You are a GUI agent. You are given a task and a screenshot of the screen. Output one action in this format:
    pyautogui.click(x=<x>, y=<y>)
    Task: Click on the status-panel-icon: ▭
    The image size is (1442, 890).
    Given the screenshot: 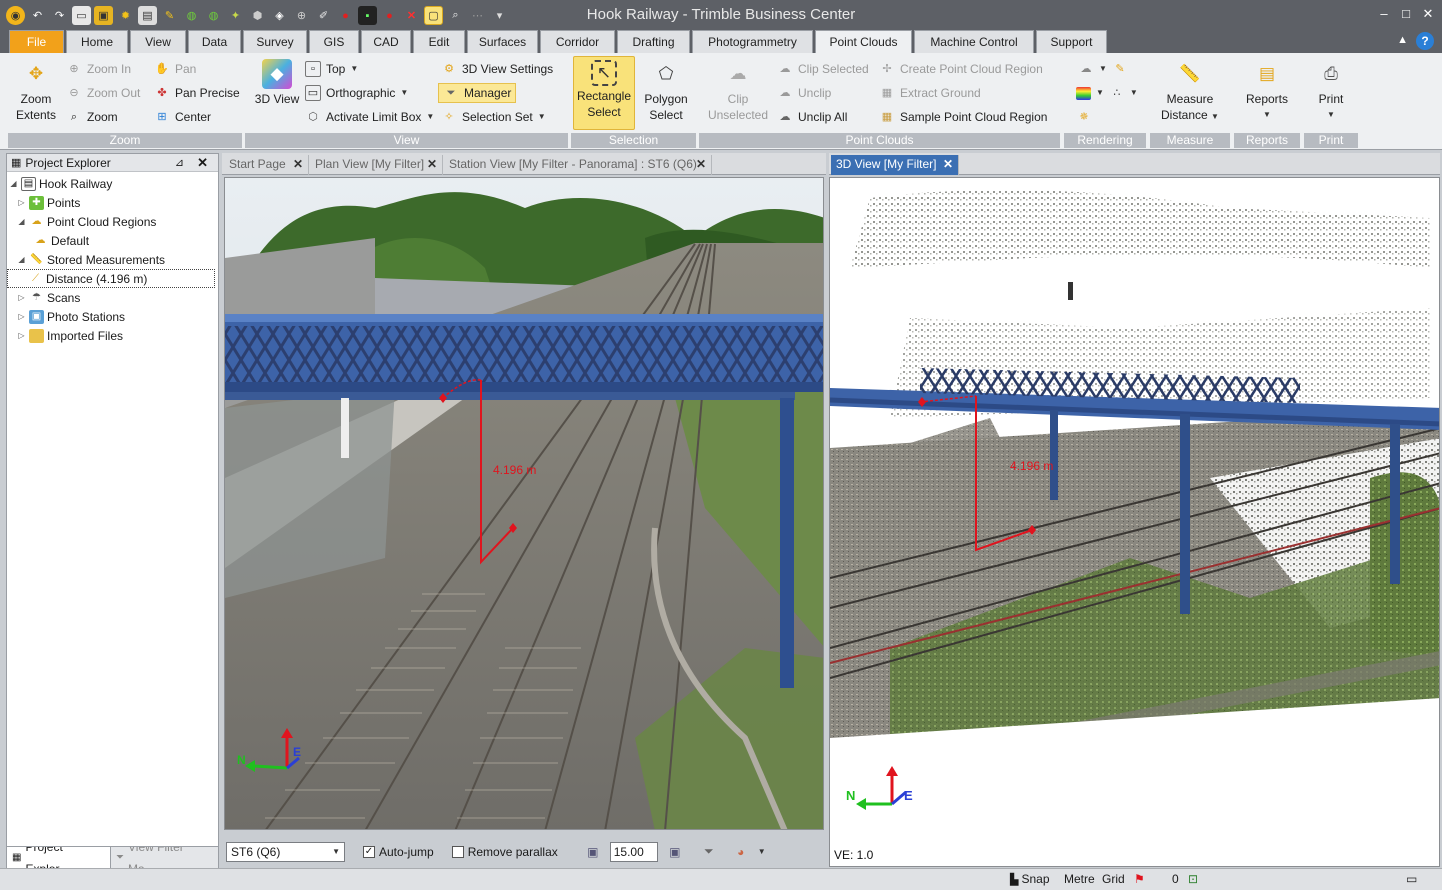 What is the action you would take?
    pyautogui.click(x=1411, y=879)
    